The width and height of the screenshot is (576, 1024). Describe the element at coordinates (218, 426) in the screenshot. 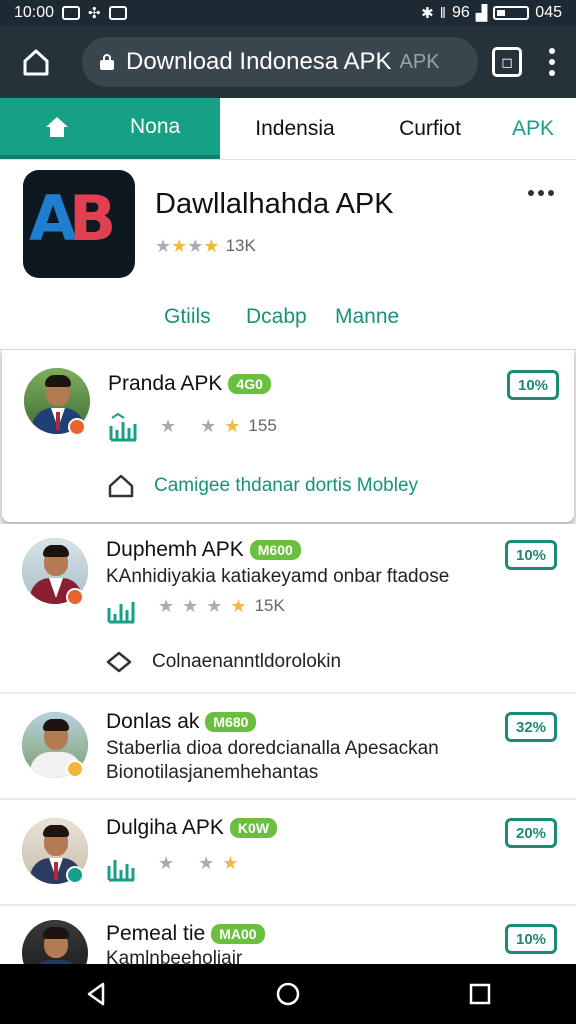

I see `item-rating: ★ ★ ★ 155` at that location.